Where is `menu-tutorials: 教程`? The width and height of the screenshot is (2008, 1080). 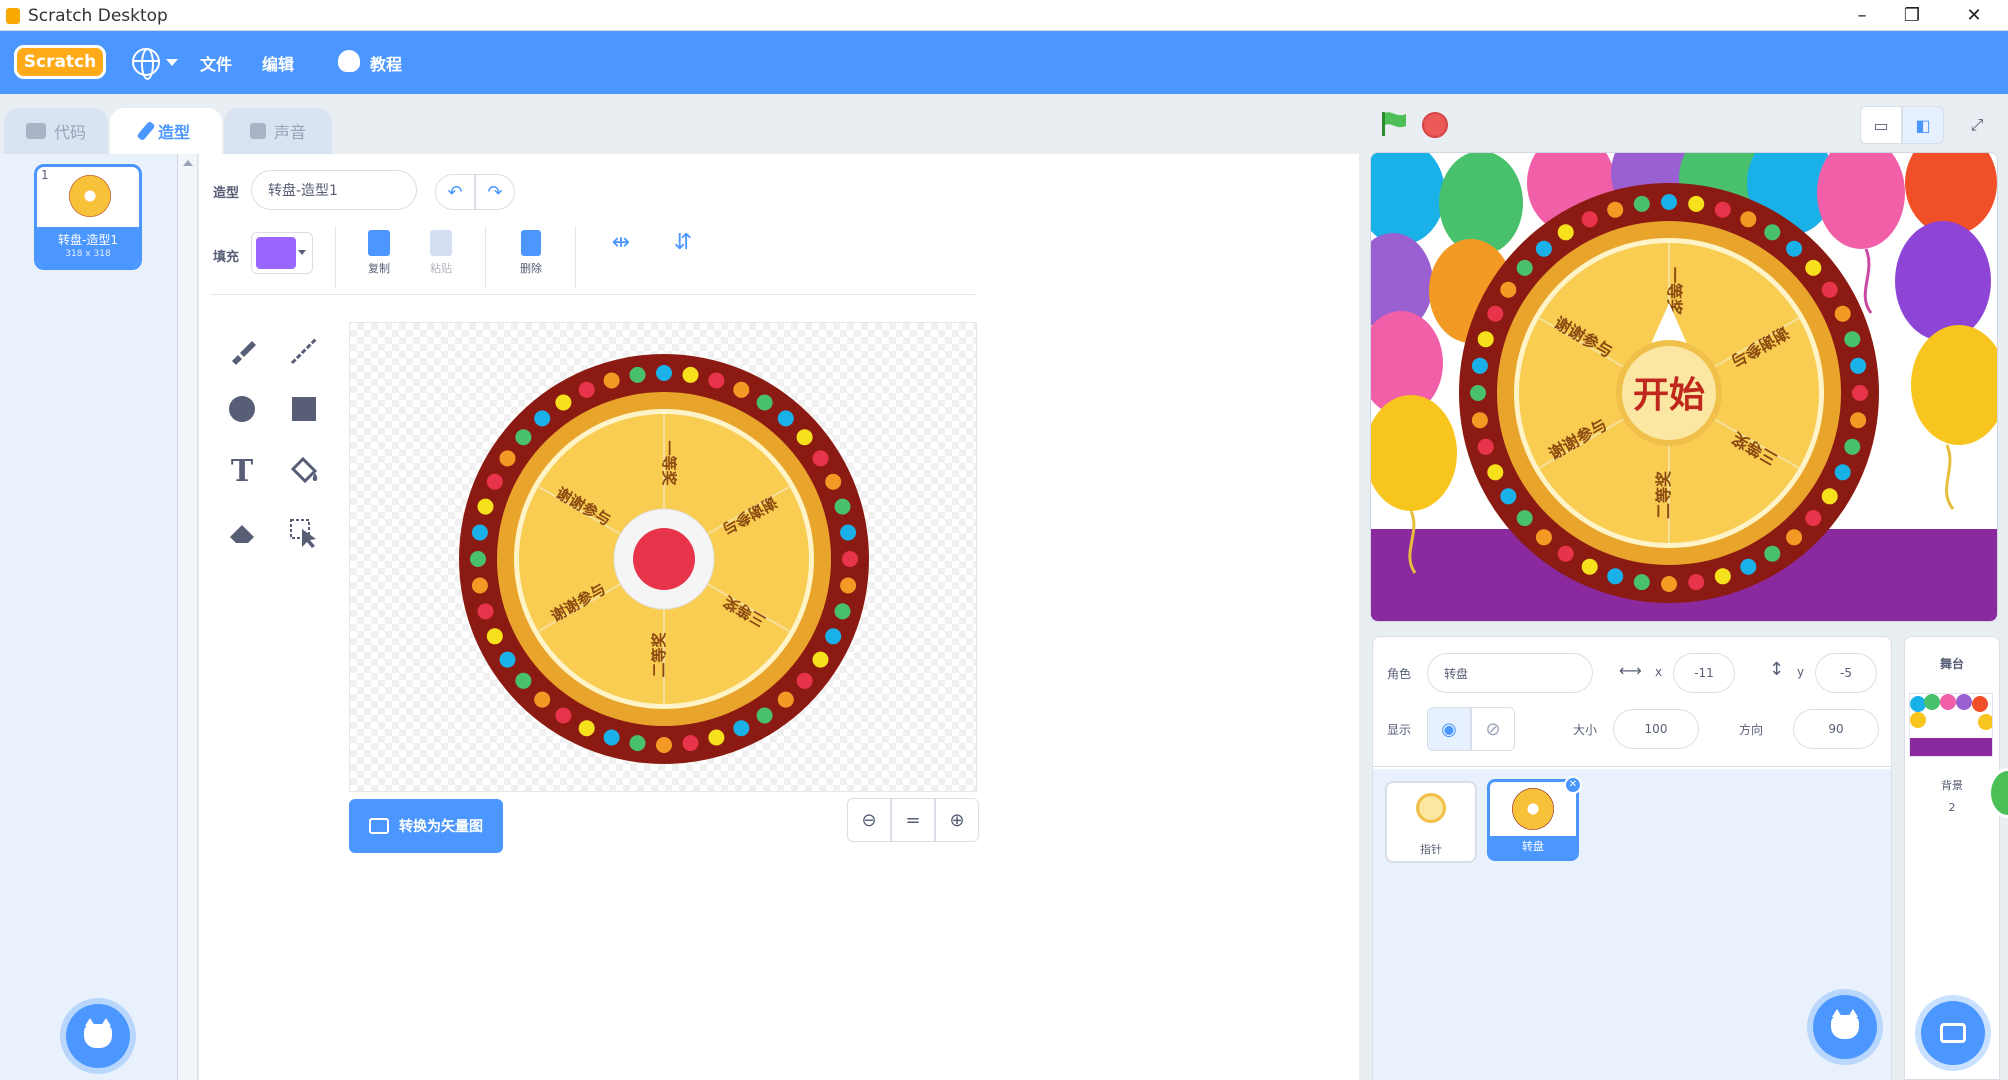
menu-tutorials: 教程 is located at coordinates (386, 63).